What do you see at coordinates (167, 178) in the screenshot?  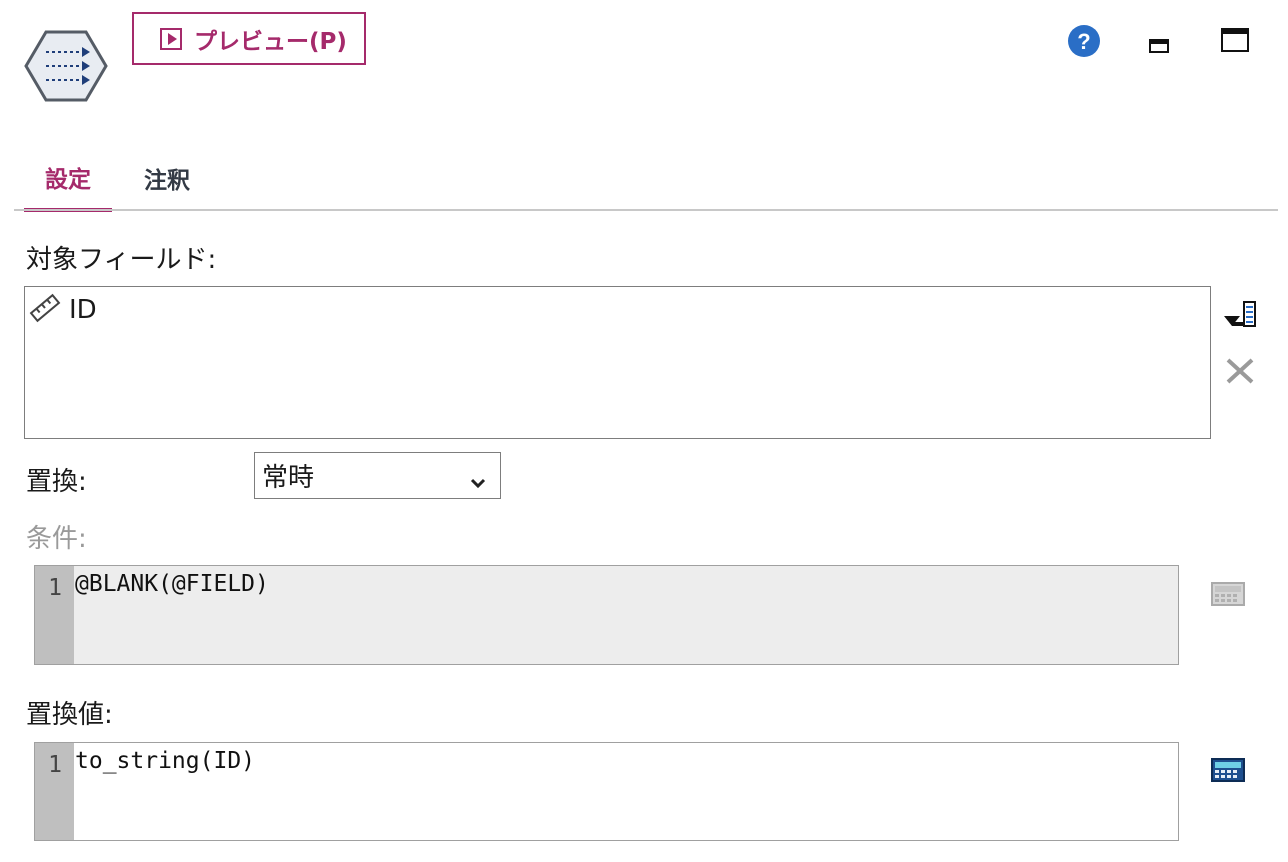 I see `tab-annotations: 注釈` at bounding box center [167, 178].